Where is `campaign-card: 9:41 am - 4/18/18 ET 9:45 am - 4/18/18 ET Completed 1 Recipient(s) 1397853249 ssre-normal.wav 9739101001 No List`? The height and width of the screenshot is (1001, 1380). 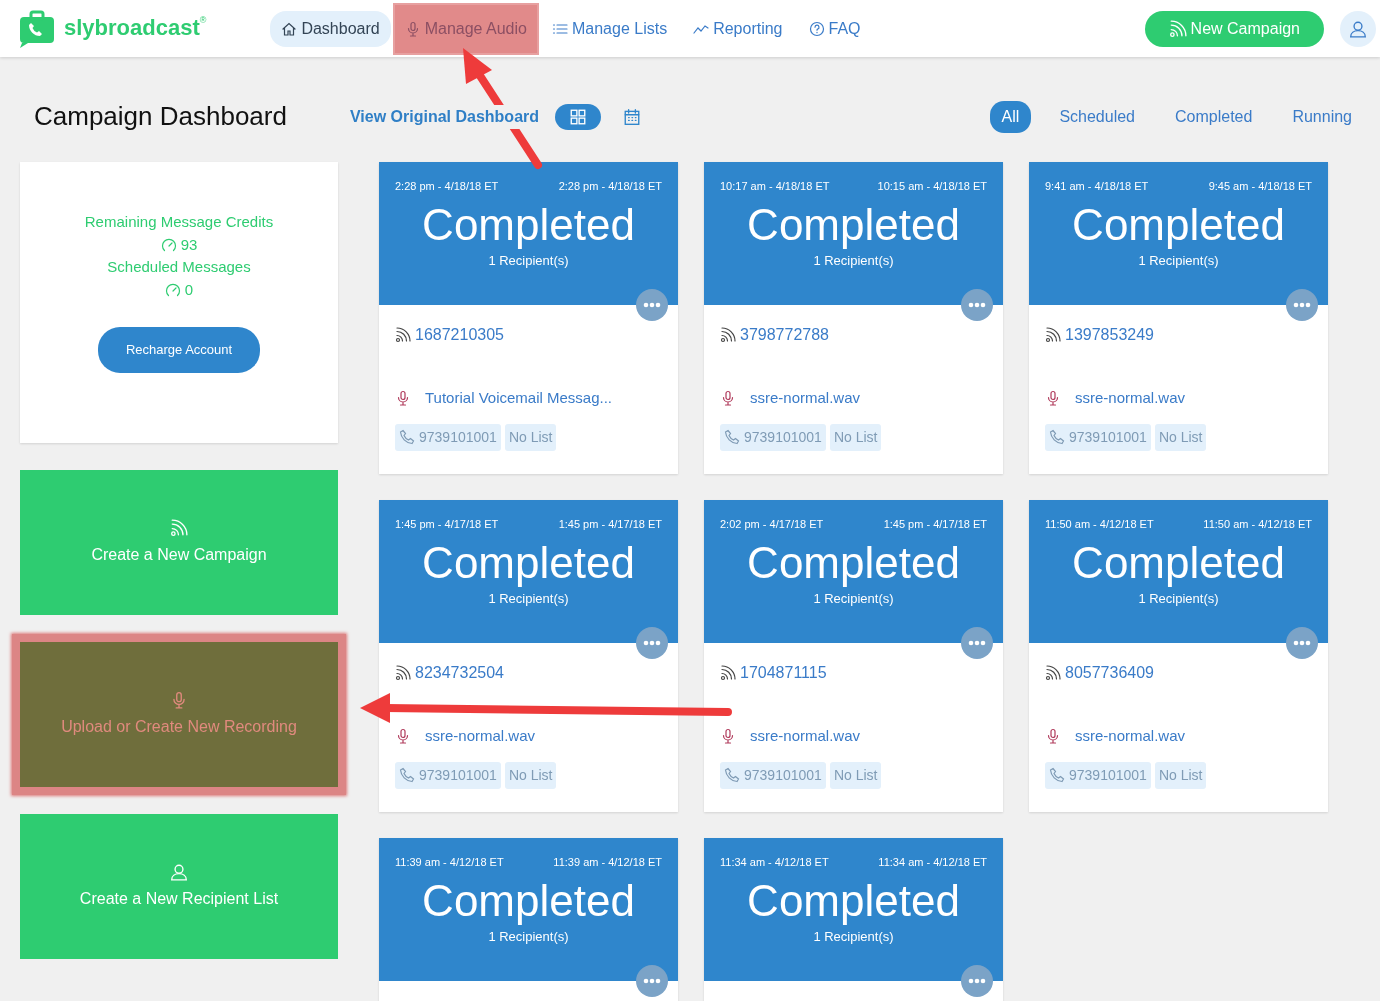 campaign-card: 9:41 am - 4/18/18 ET 9:45 am - 4/18/18 ET Completed 1 Recipient(s) 1397853249 ssre-normal.wav 9739101001 No List is located at coordinates (1178, 318).